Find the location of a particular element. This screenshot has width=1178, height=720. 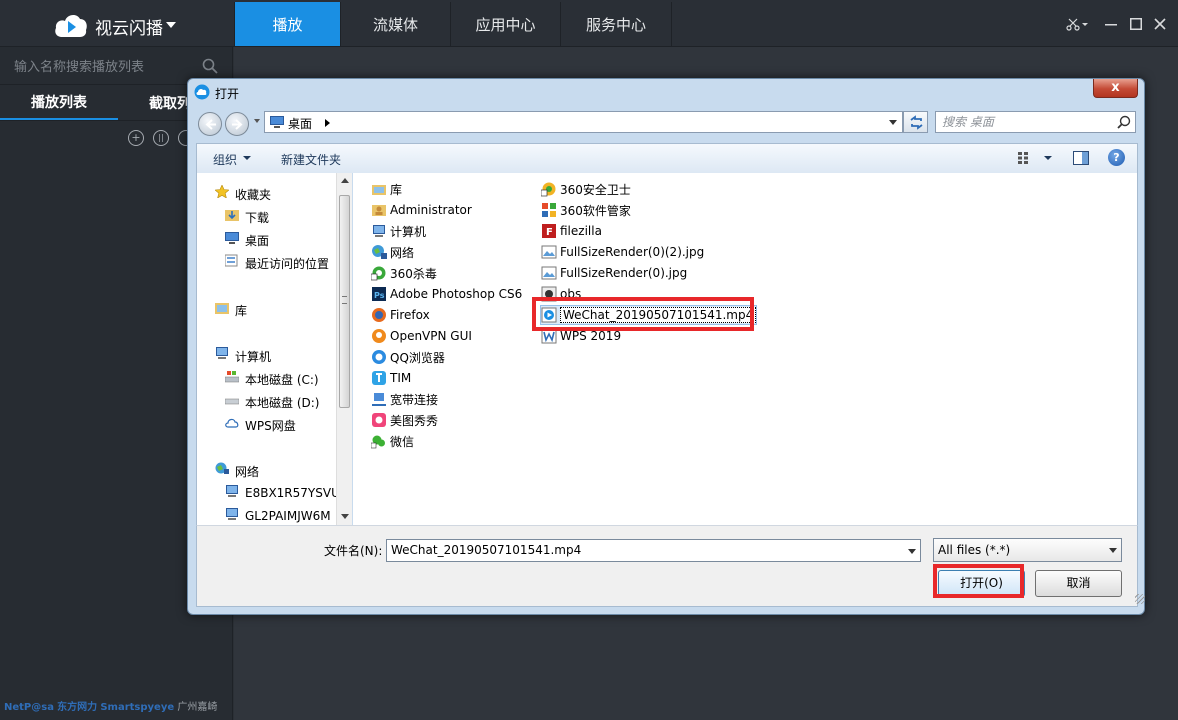

scroll-up-icon is located at coordinates (345, 180).